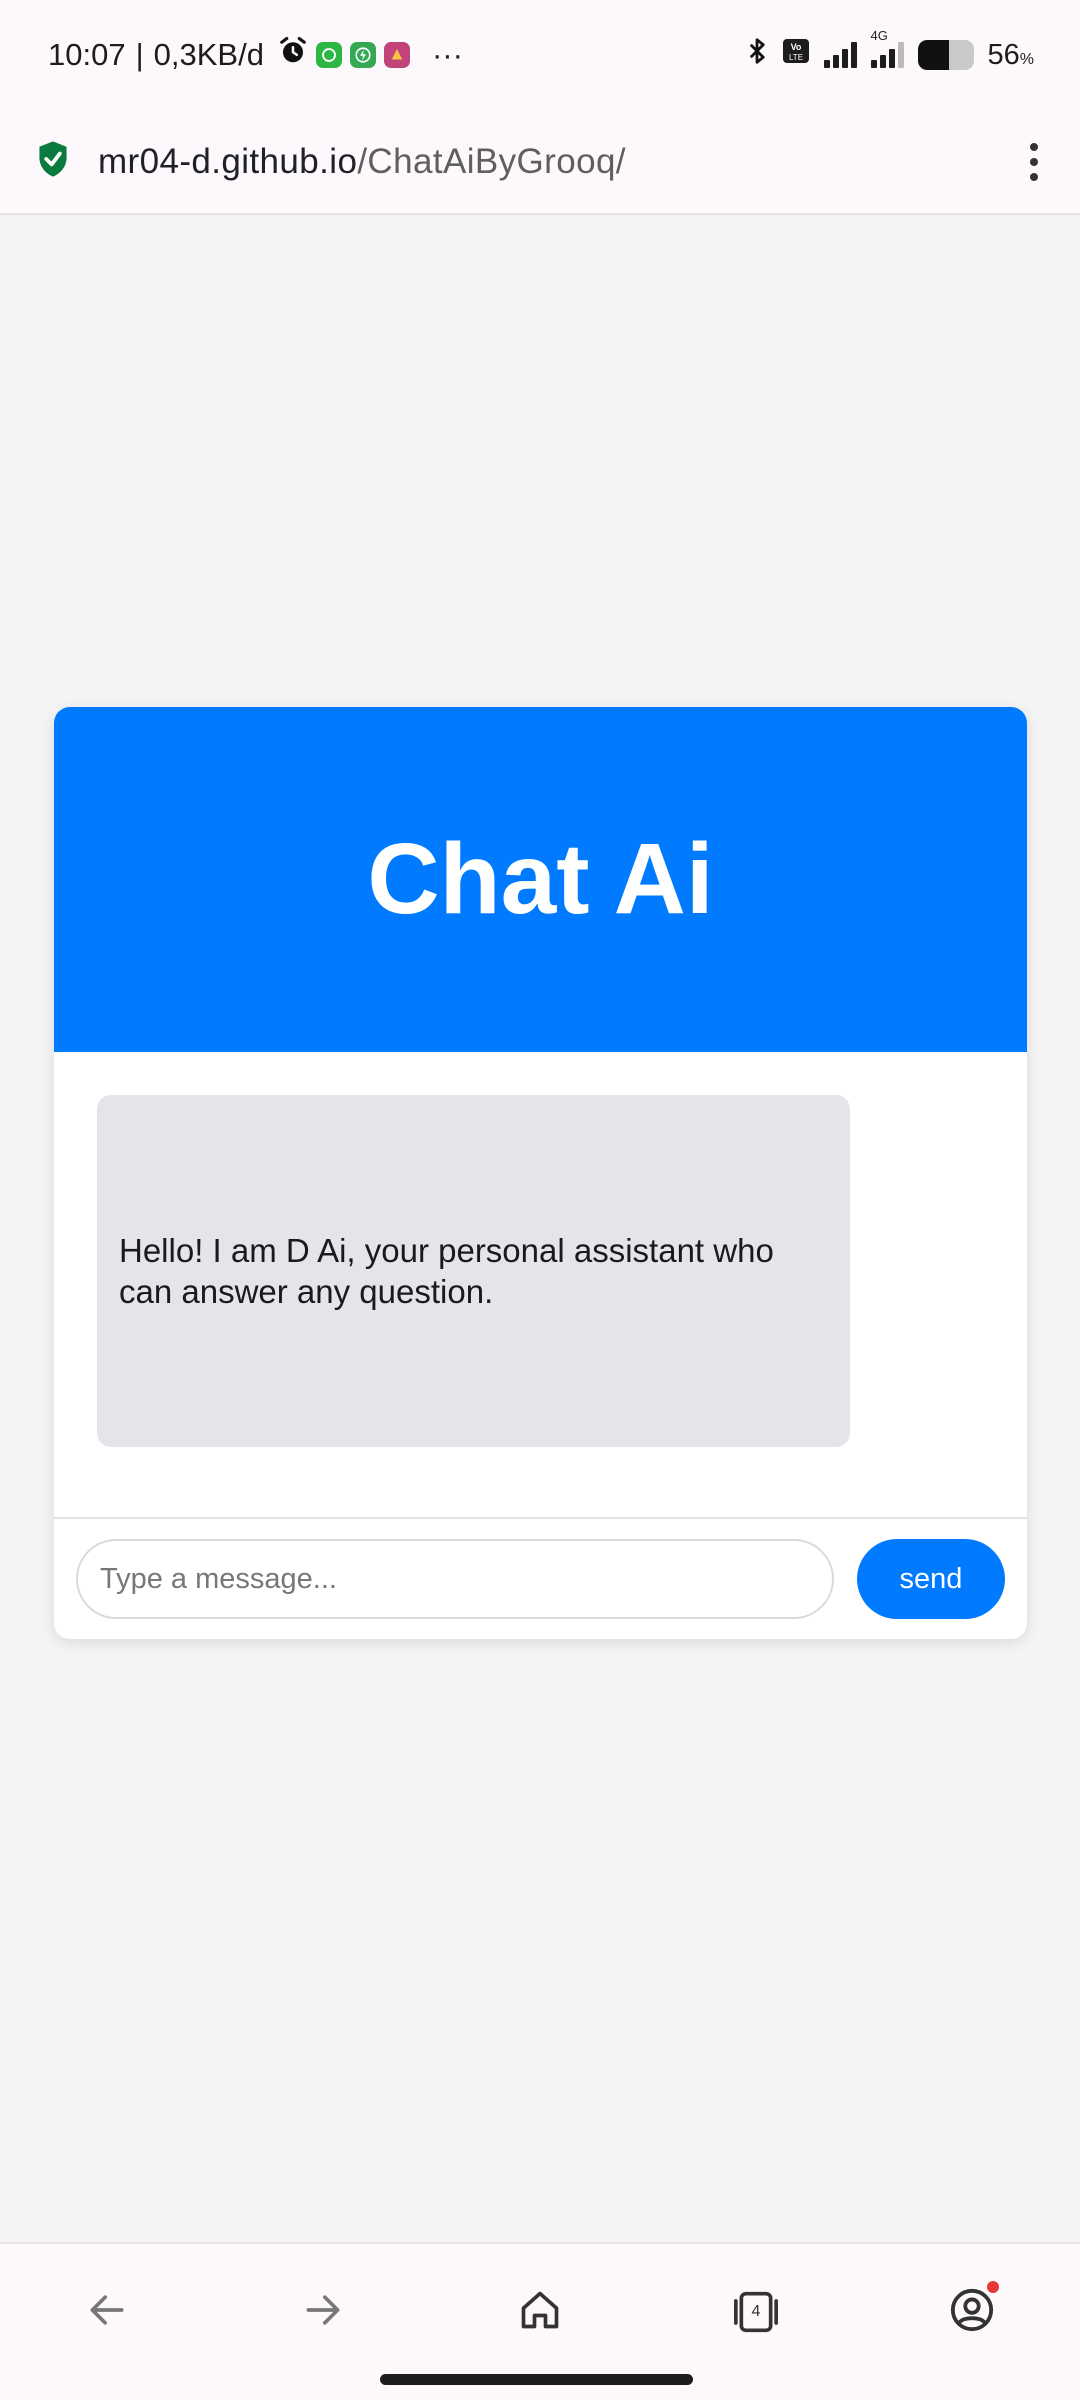 This screenshot has width=1080, height=2400. I want to click on chat-header: Chat Ai, so click(540, 879).